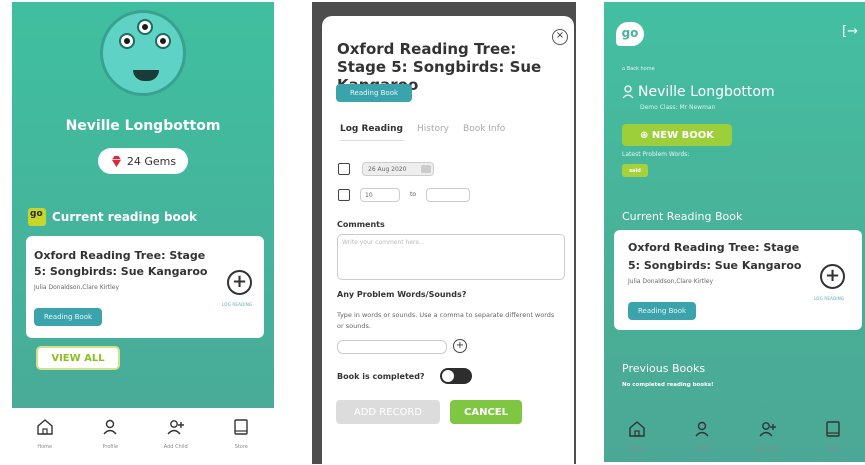  I want to click on avatar-eye-left, so click(127, 41).